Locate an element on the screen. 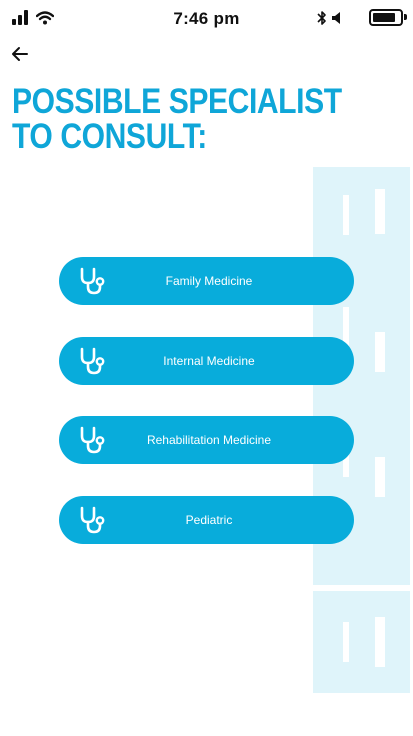 Image resolution: width=413 pixels, height=736 pixels. back-arrow-icon is located at coordinates (20, 54).